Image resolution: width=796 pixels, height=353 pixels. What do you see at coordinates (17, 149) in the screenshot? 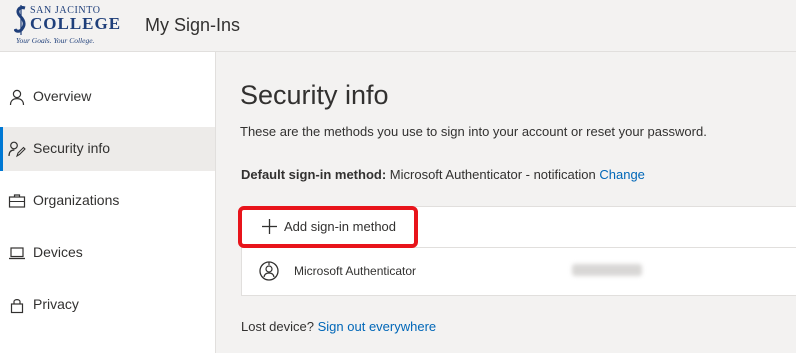
I see `security-info-icon` at bounding box center [17, 149].